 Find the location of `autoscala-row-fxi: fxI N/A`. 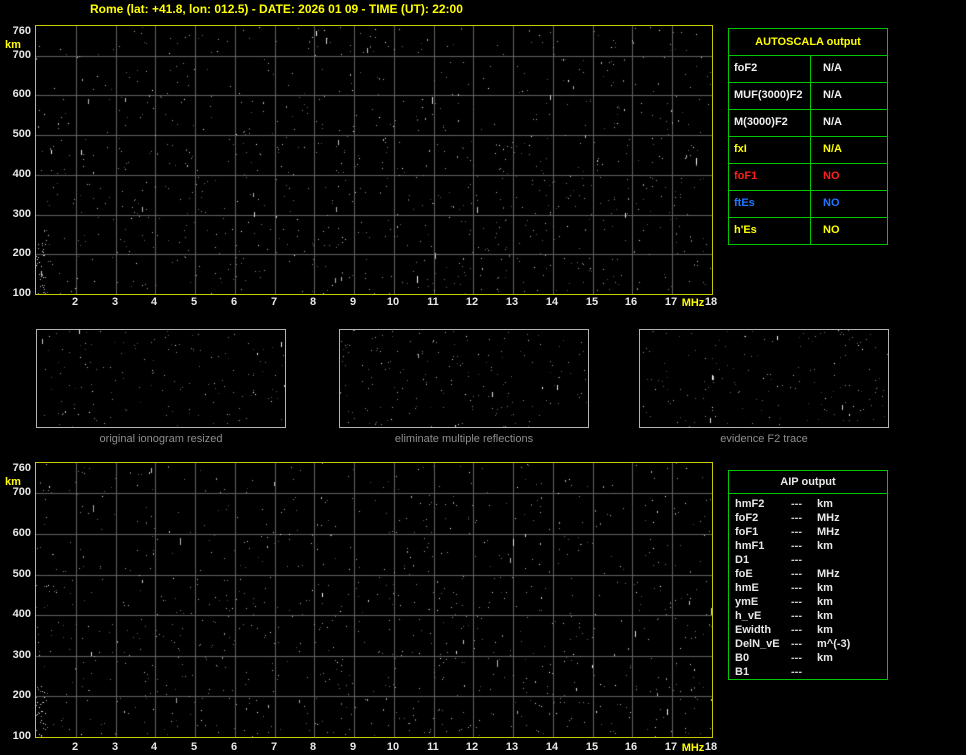

autoscala-row-fxi: fxI N/A is located at coordinates (808, 150).